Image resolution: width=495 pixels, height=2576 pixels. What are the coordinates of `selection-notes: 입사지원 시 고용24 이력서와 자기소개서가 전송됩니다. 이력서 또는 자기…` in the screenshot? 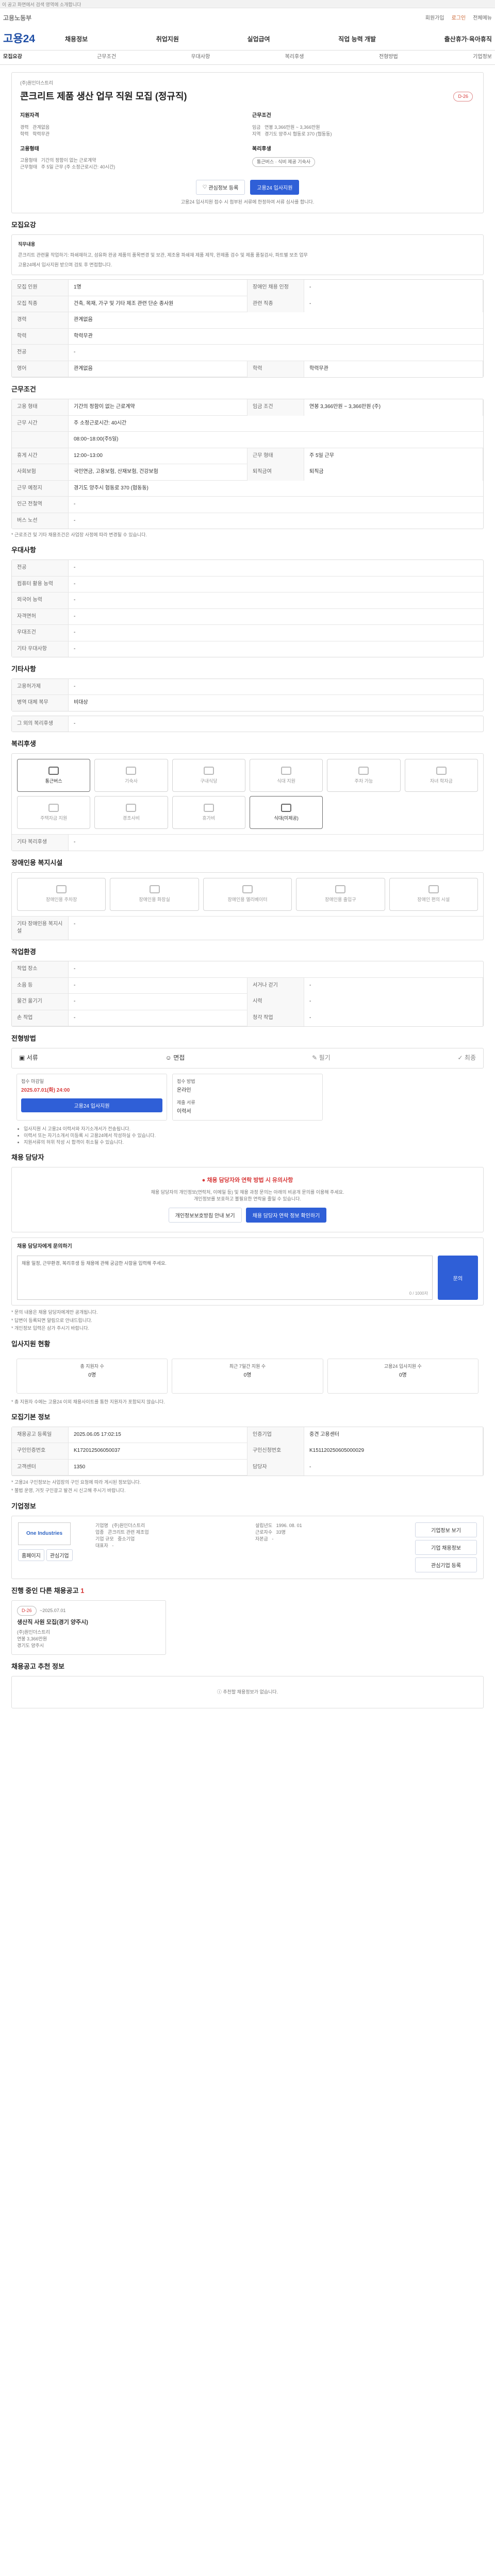 It's located at (247, 1136).